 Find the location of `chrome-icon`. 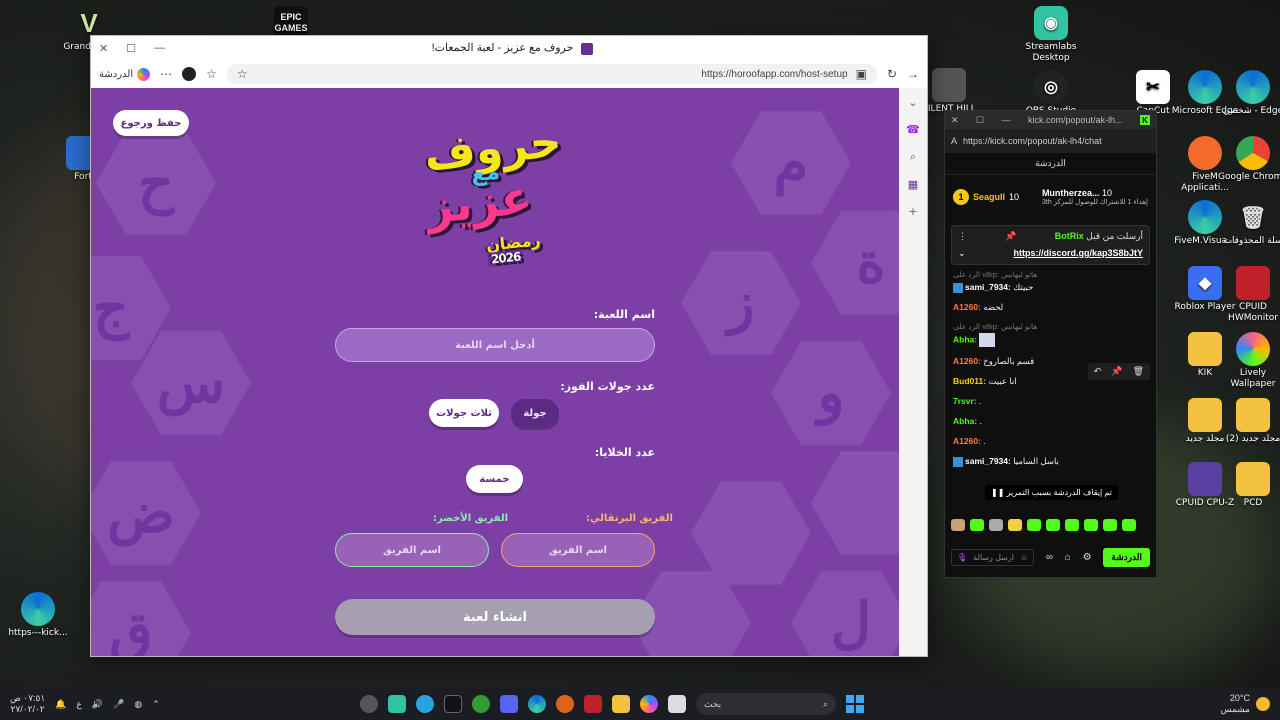

chrome-icon is located at coordinates (1253, 153).